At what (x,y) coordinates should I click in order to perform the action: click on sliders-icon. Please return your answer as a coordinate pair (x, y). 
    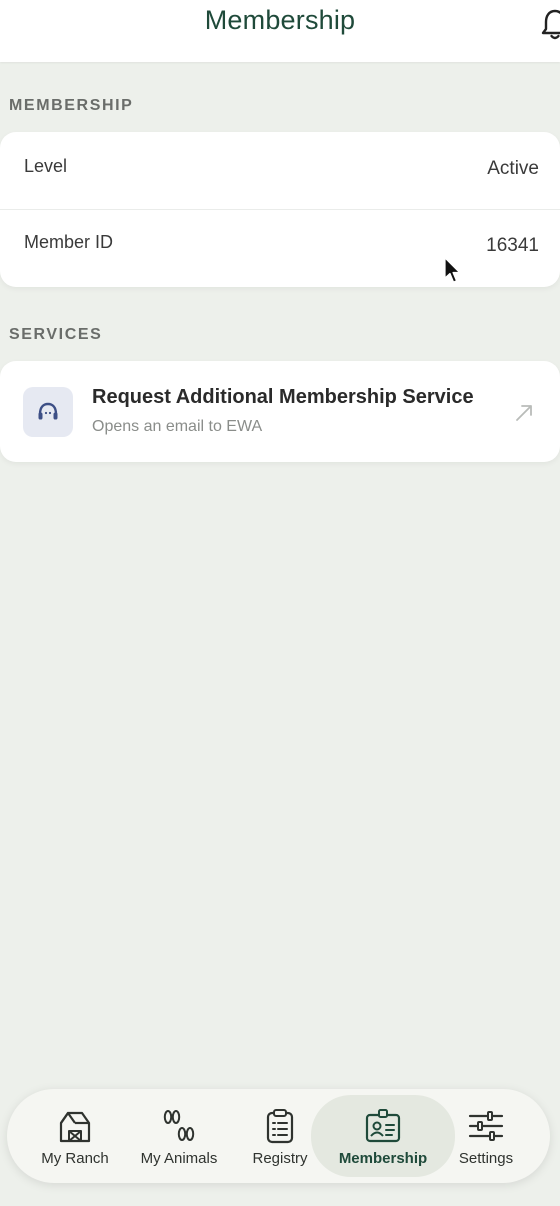
    Looking at the image, I should click on (486, 1126).